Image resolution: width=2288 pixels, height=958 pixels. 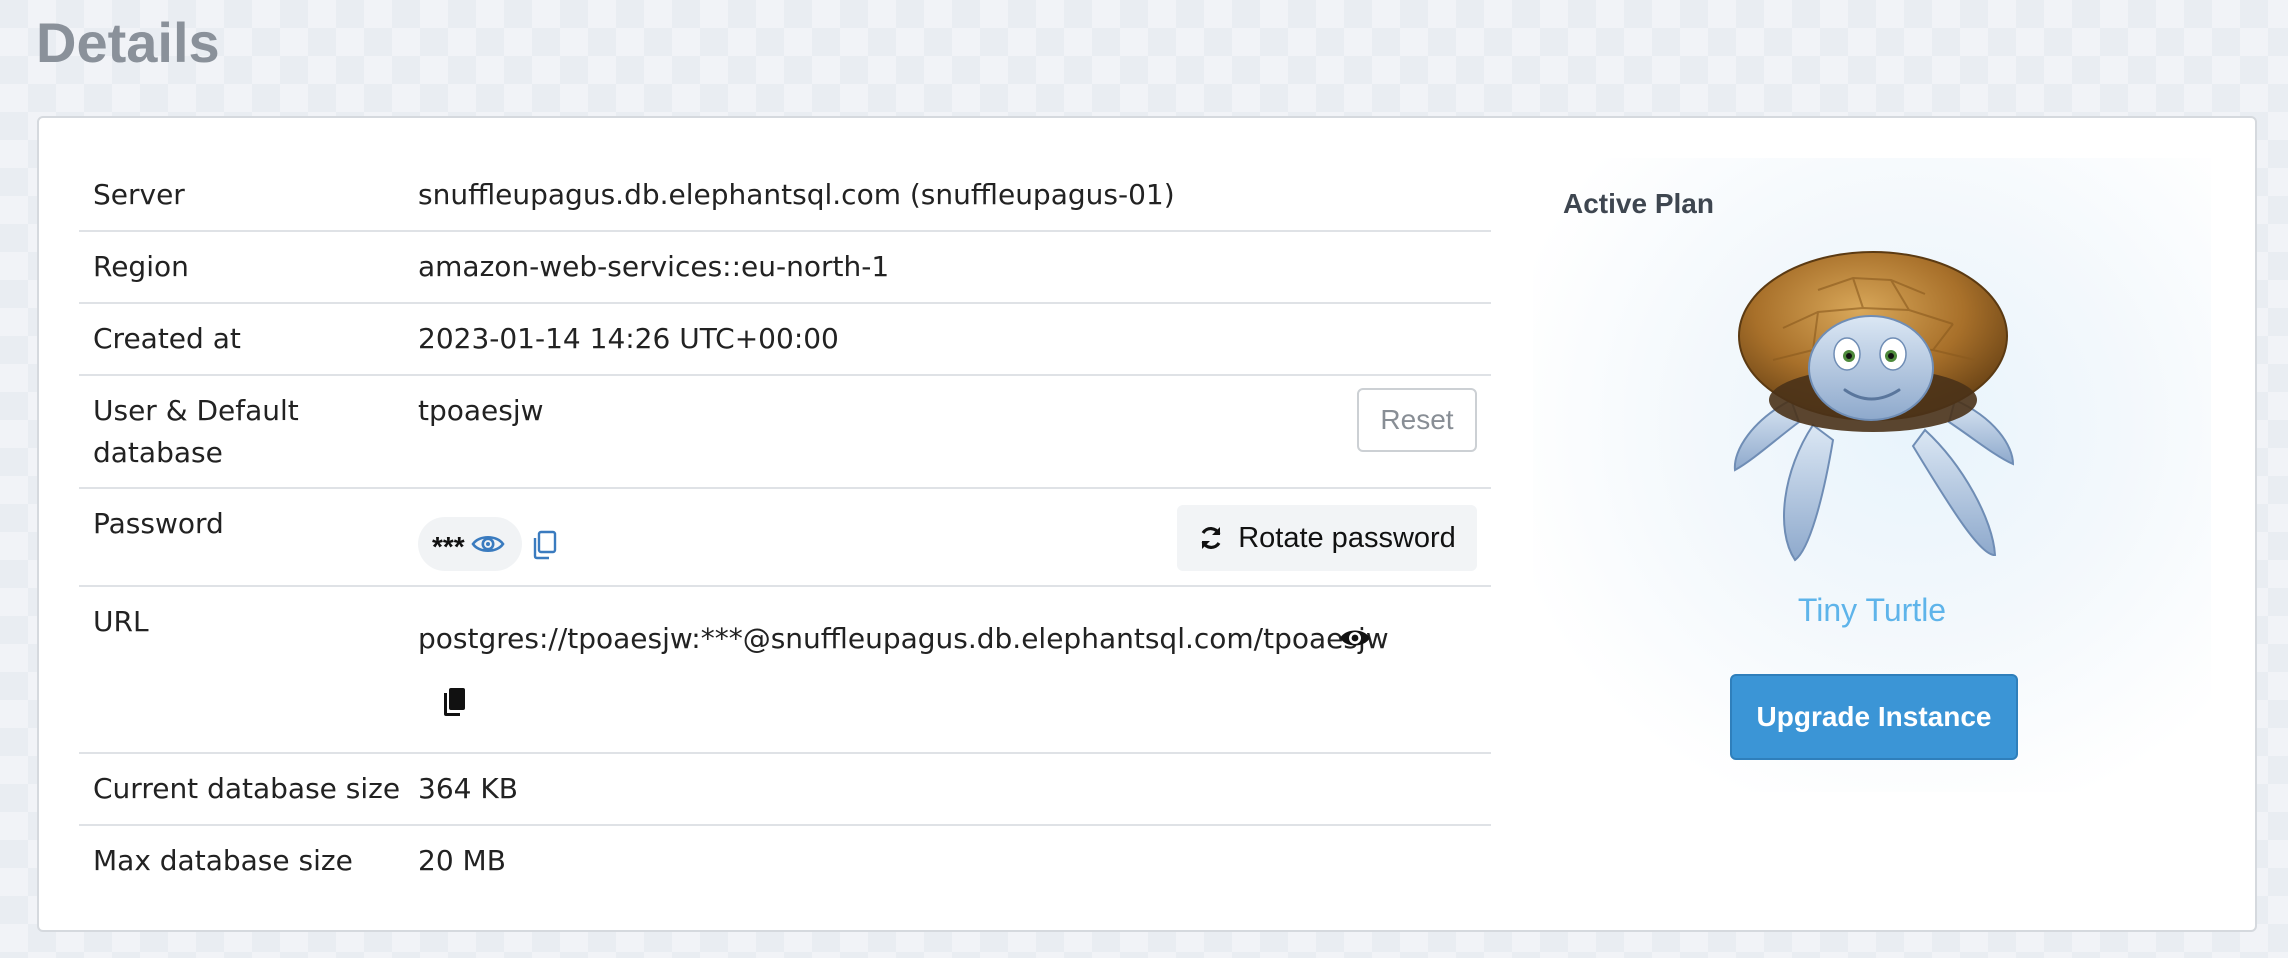 I want to click on show-password-eye-icon, so click(x=488, y=544).